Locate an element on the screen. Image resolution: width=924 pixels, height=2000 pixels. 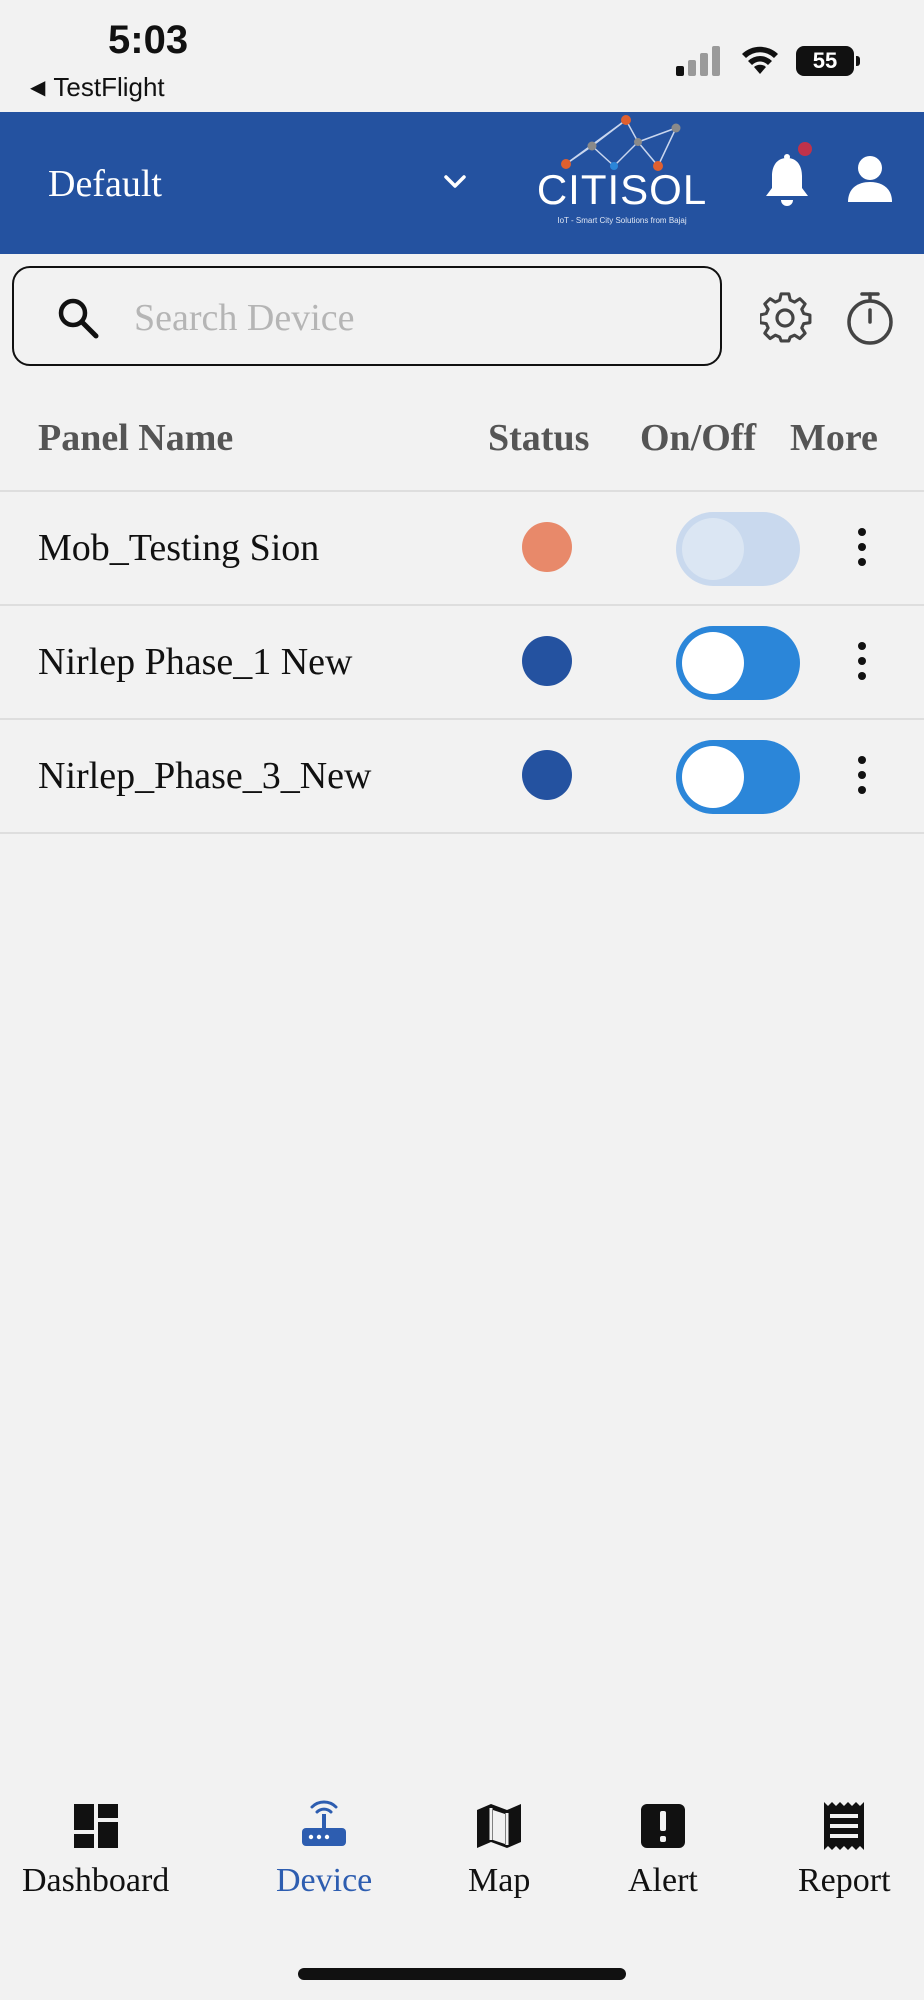
home-indicator is located at coordinates (462, 1974).